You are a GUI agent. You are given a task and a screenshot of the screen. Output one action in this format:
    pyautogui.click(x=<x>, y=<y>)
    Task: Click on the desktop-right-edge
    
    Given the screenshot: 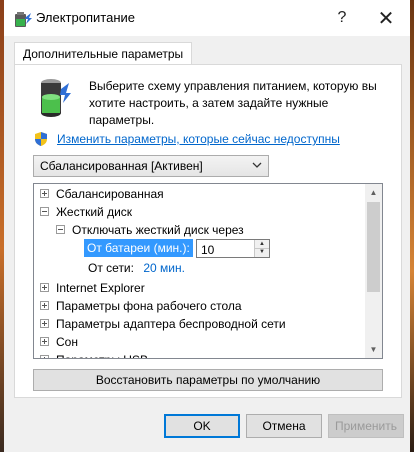 What is the action you would take?
    pyautogui.click(x=412, y=226)
    